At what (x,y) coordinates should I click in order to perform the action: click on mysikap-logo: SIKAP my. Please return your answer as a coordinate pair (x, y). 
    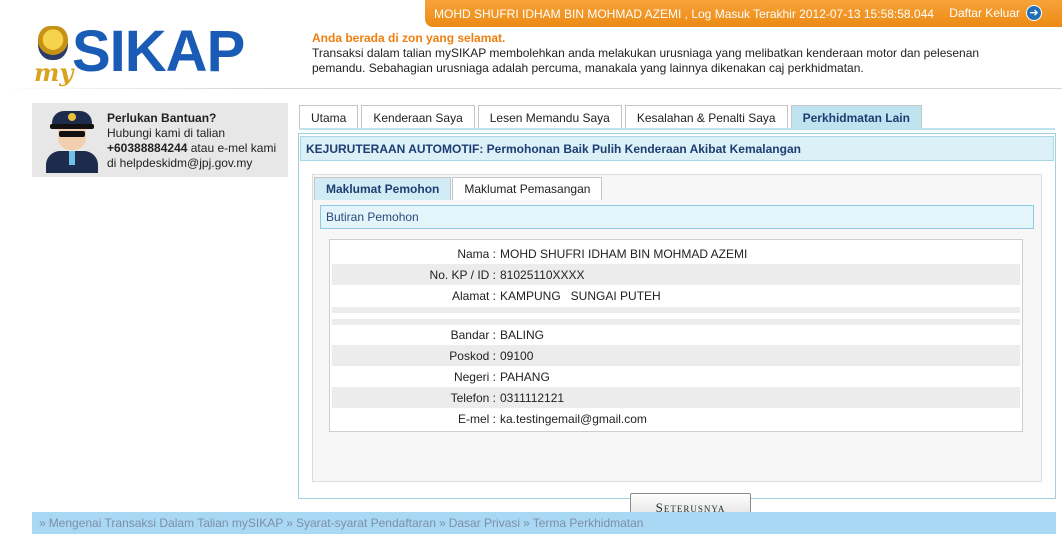
    Looking at the image, I should click on (154, 53).